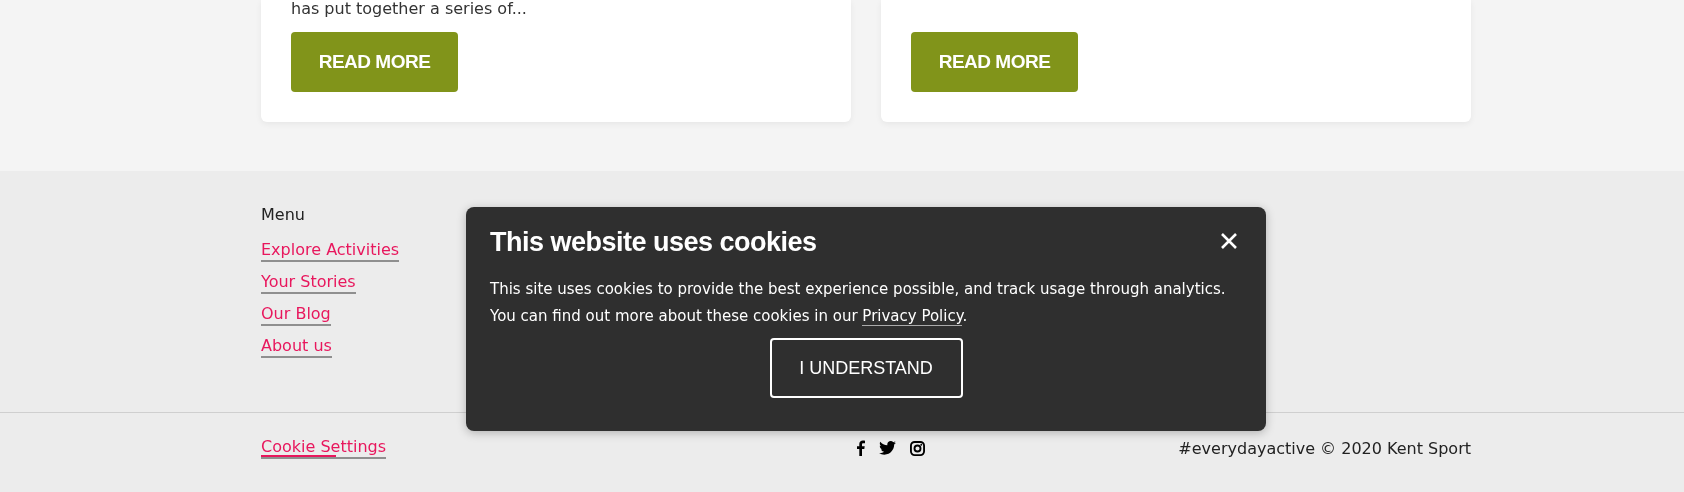  Describe the element at coordinates (860, 448) in the screenshot. I see `facebook-icon` at that location.